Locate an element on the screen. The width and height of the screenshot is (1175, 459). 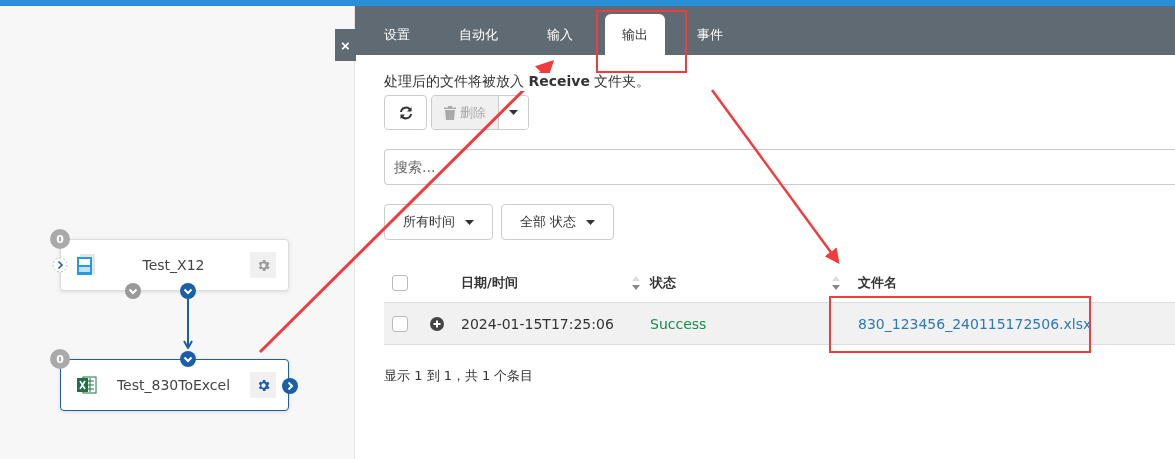
trash-icon is located at coordinates (450, 112).